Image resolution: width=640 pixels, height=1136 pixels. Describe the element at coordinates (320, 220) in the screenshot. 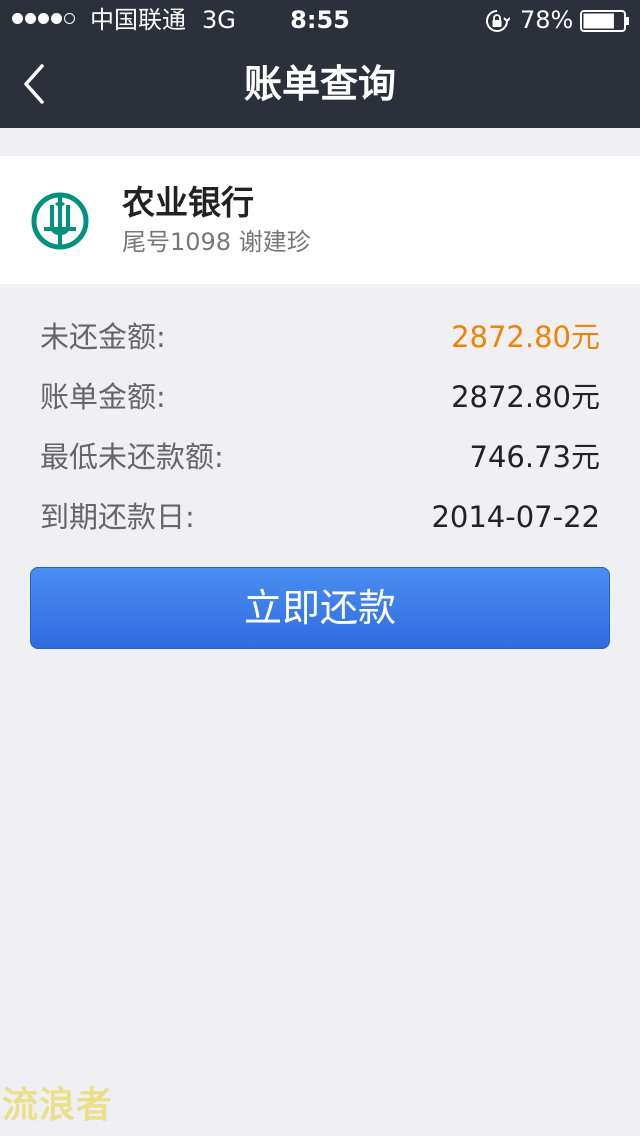

I see `bank-card: 农业银行 尾号1098 谢建珍` at that location.